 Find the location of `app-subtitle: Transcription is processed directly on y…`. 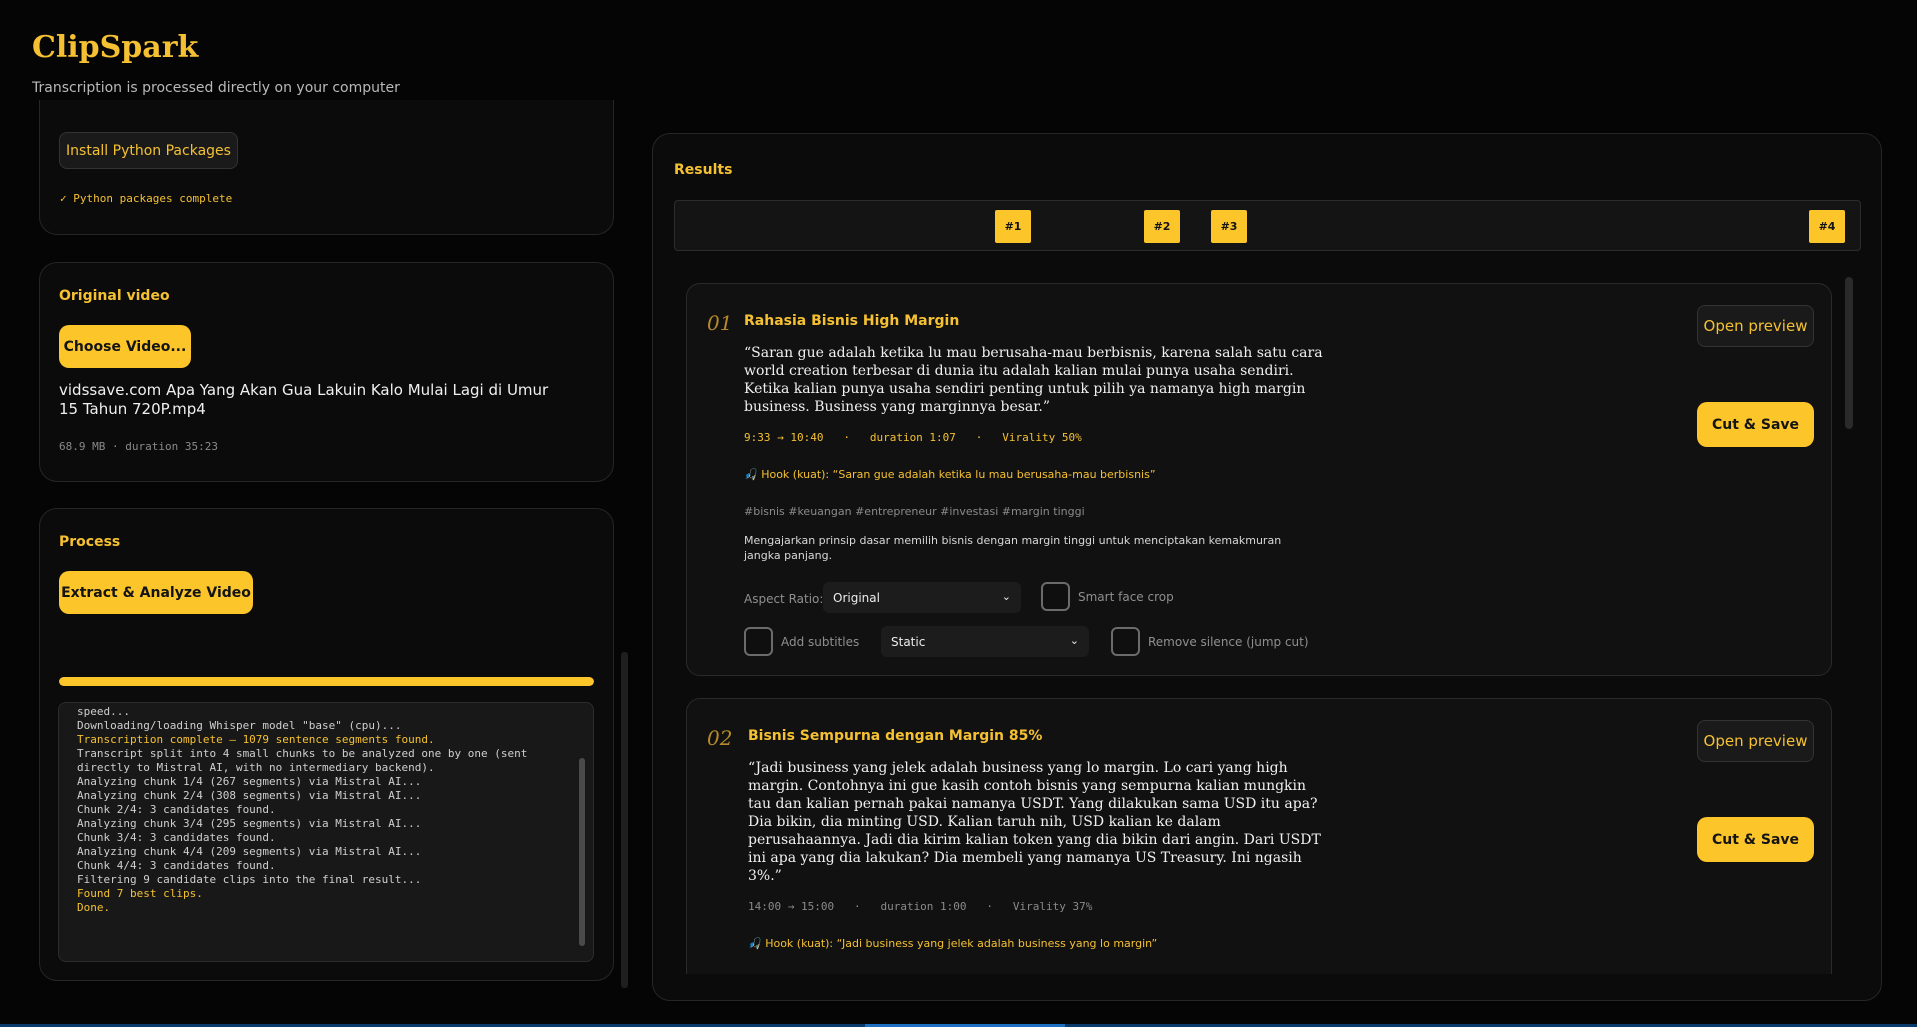

app-subtitle: Transcription is processed directly on y… is located at coordinates (216, 88).